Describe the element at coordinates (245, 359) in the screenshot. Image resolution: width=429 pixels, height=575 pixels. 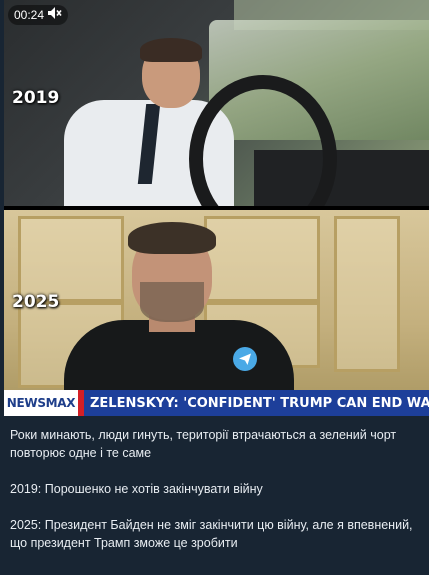
I see `telegram-share-icon` at that location.